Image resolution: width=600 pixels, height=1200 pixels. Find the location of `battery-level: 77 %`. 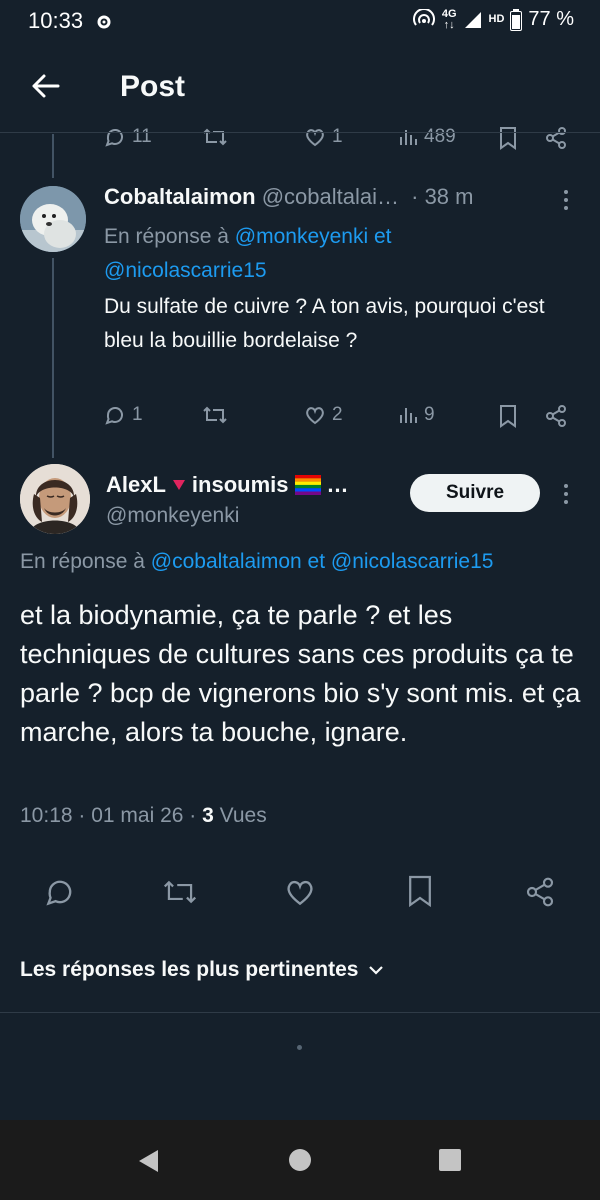

battery-level: 77 % is located at coordinates (551, 19).